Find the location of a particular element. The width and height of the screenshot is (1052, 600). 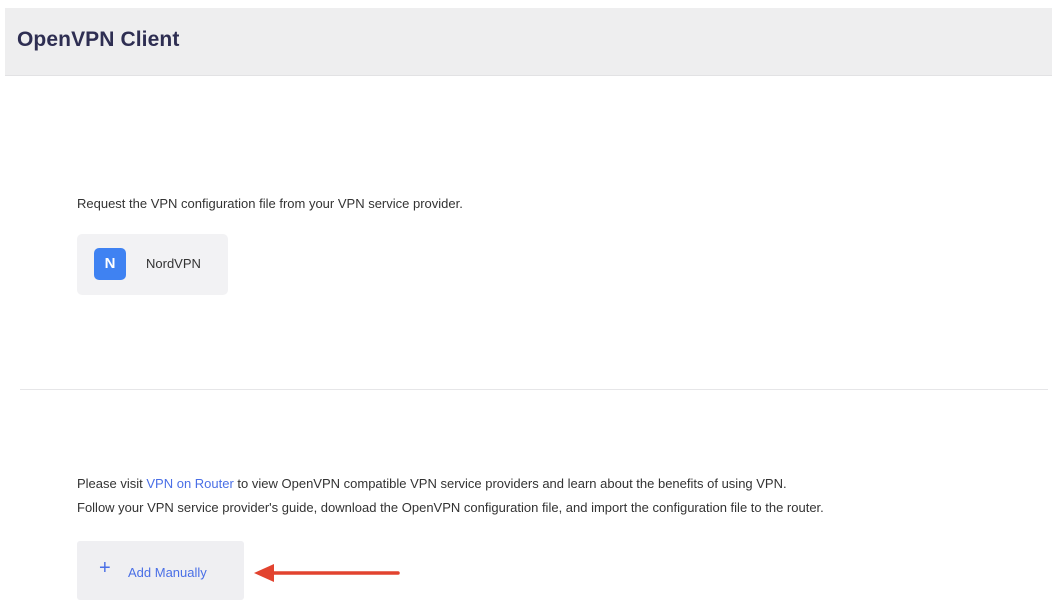

provider-card-nordvpn: N NordVPN is located at coordinates (152, 264).